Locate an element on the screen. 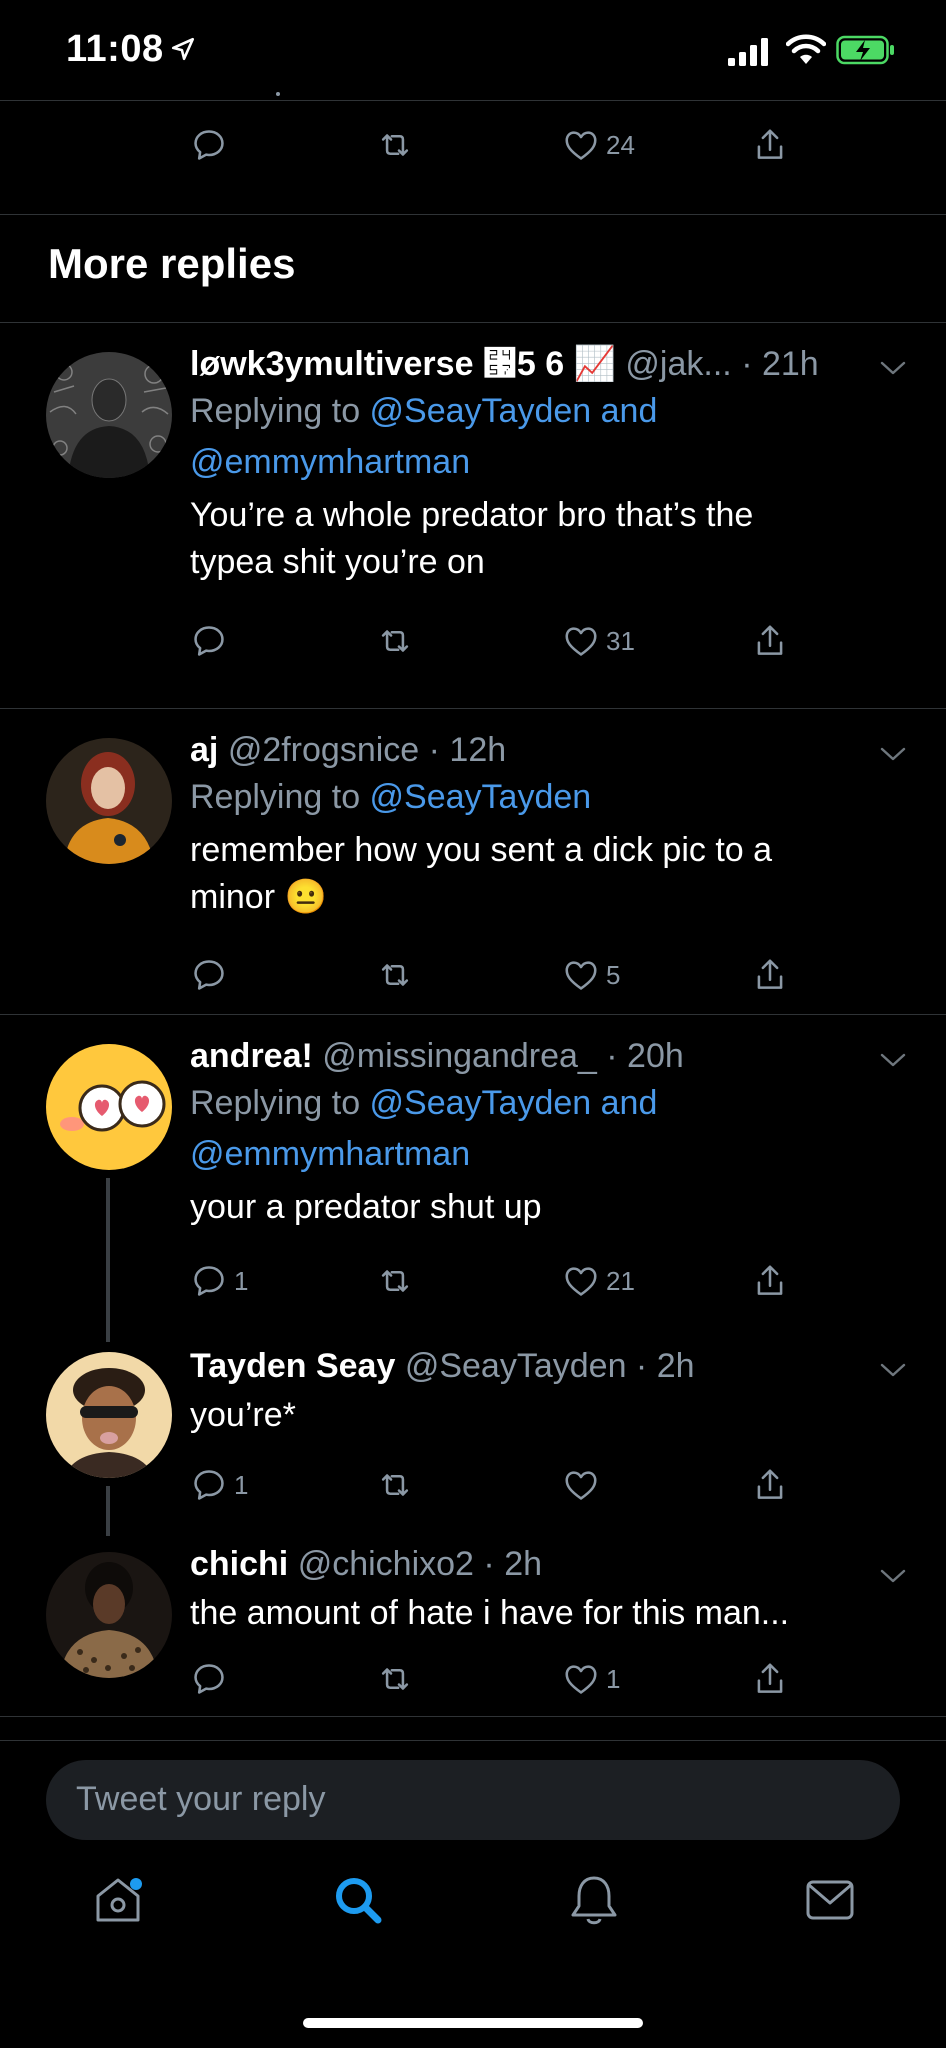 The image size is (946, 2048). tweet-text: your a predator shut up is located at coordinates (366, 1207).